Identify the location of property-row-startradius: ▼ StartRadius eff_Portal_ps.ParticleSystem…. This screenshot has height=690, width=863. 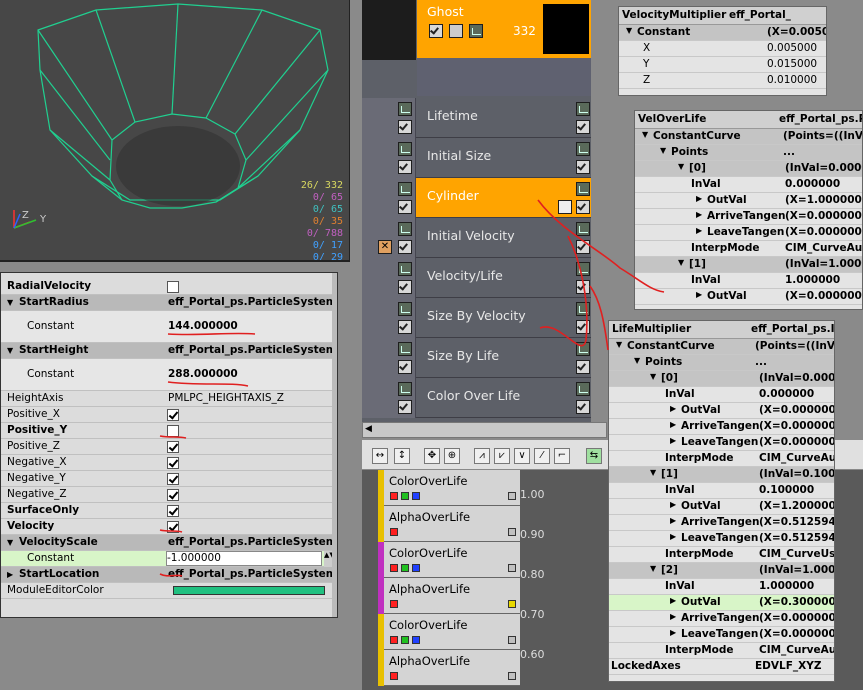
(169, 303).